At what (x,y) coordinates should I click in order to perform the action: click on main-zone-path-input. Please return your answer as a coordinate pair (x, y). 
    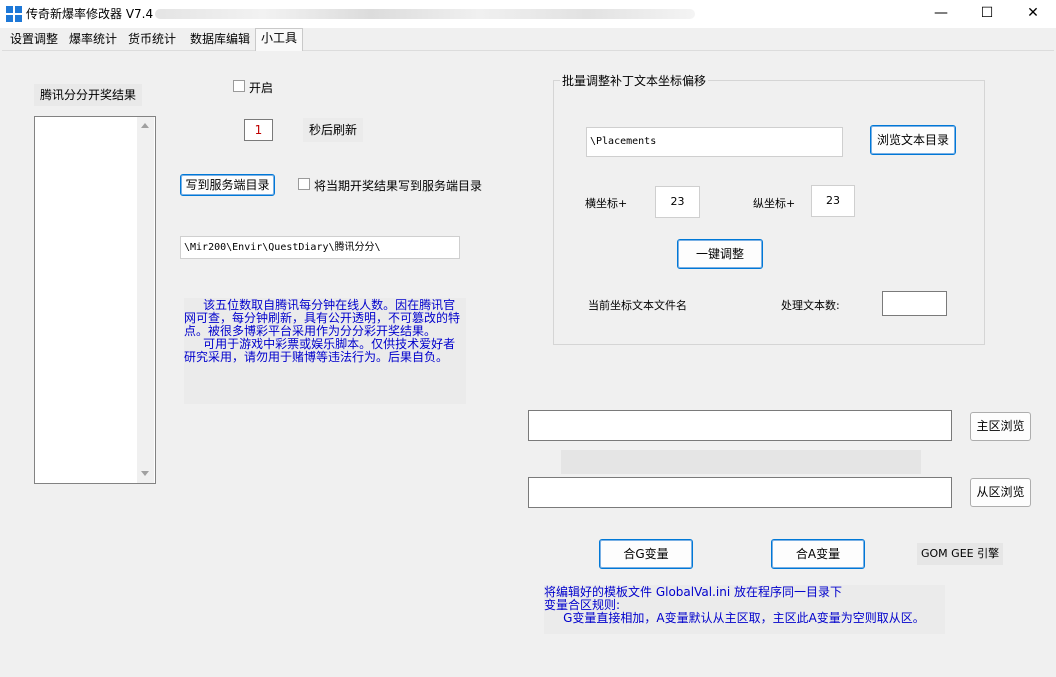
    Looking at the image, I should click on (740, 425).